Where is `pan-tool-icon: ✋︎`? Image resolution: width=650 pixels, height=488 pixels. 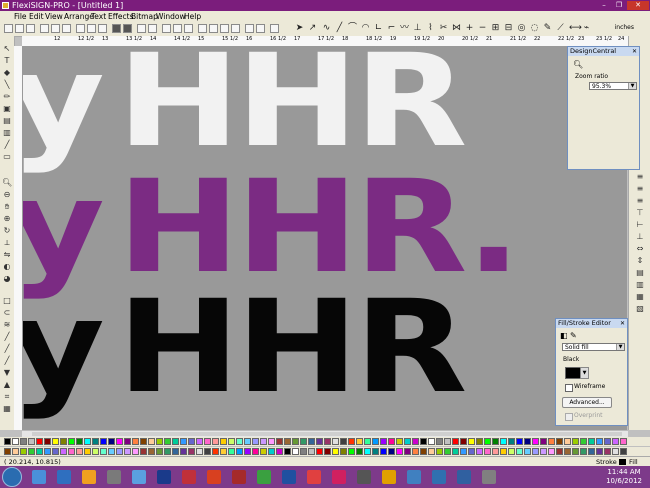
pan-tool-icon: ✋︎ is located at coordinates (7, 206).